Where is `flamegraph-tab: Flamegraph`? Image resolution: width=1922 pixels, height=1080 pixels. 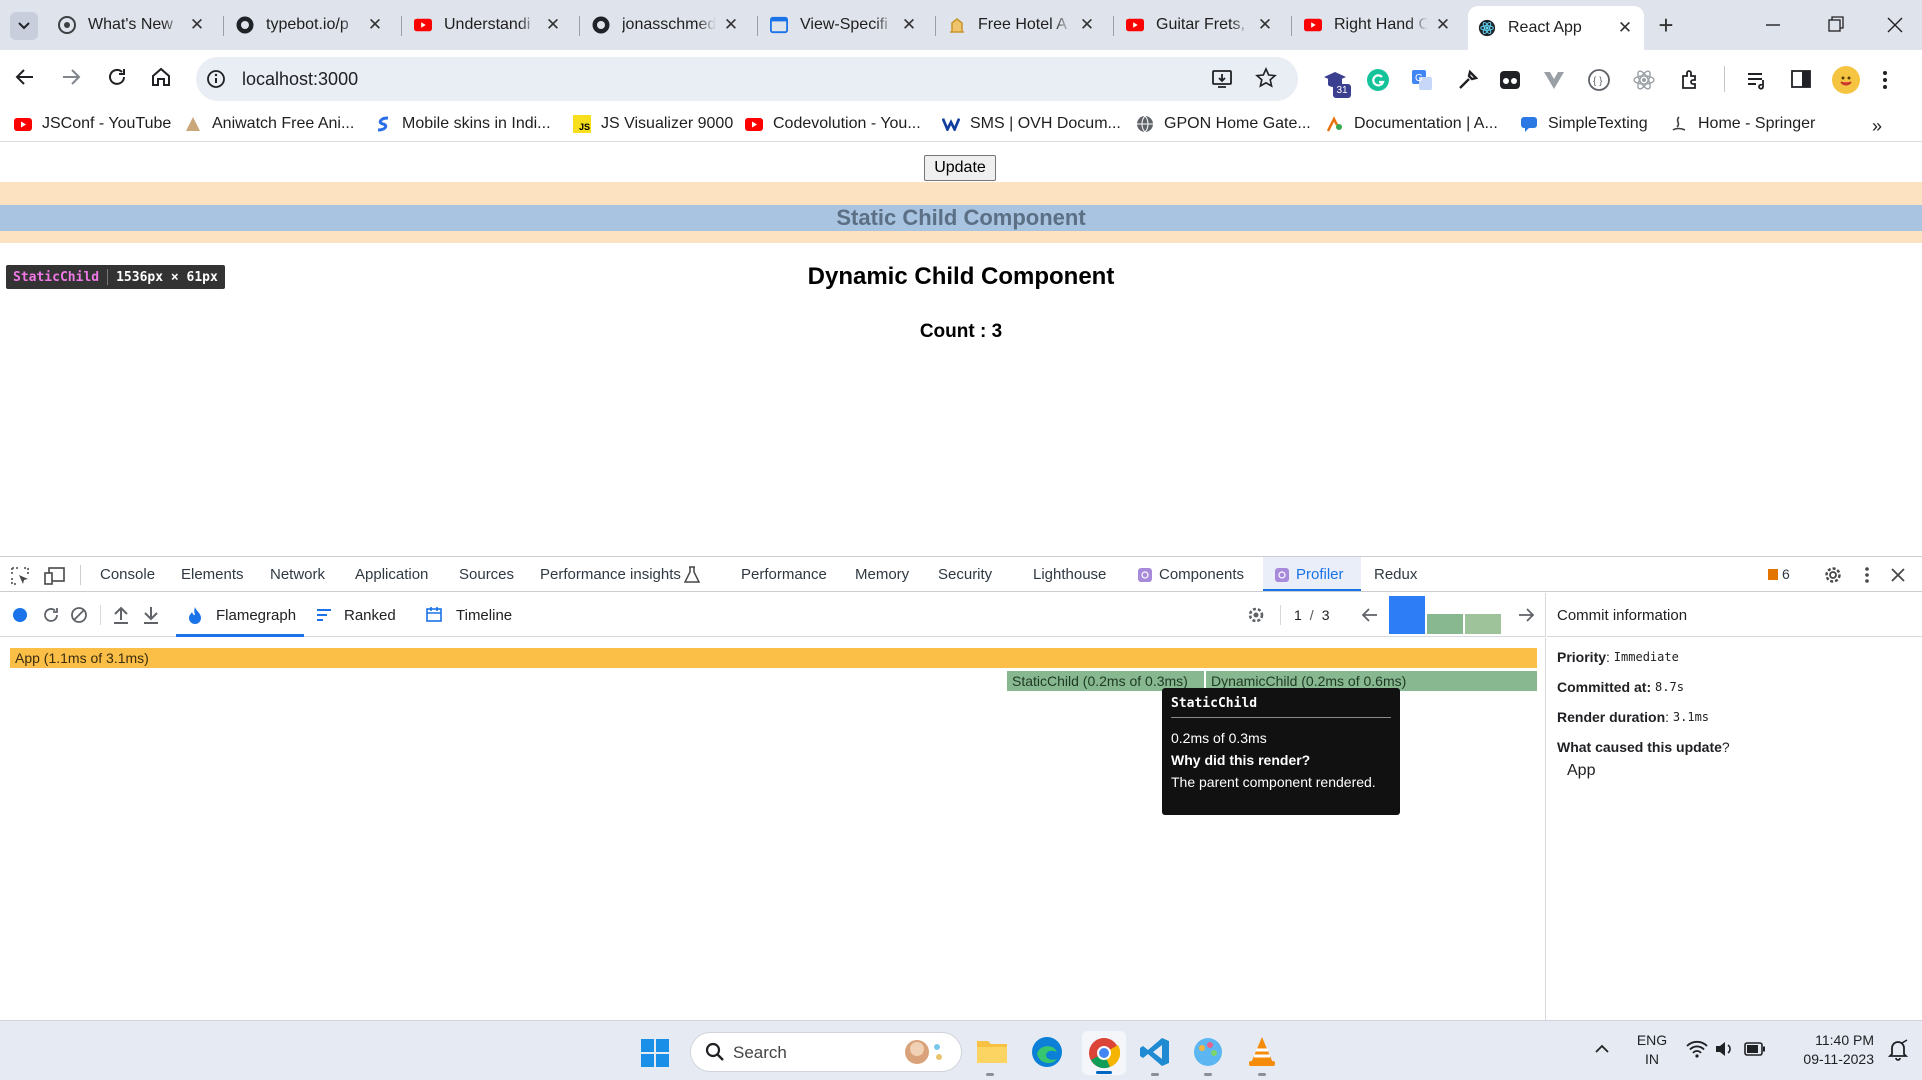
flamegraph-tab: Flamegraph is located at coordinates (240, 615).